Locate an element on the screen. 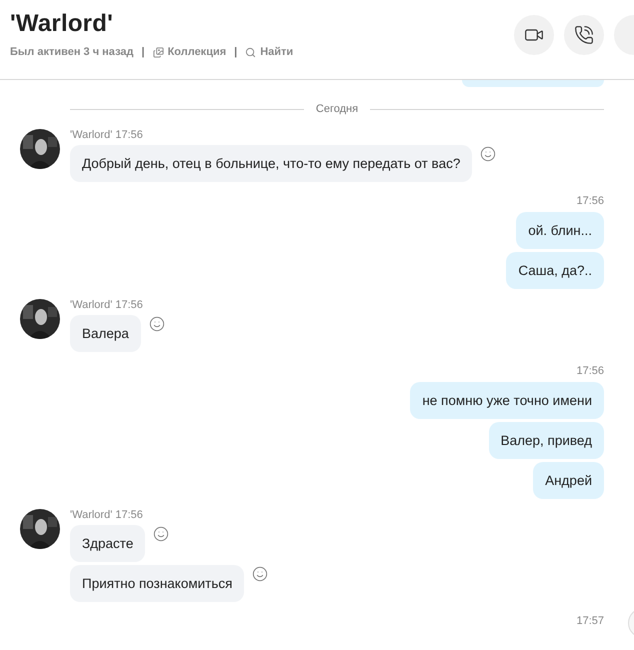 This screenshot has height=650, width=634. message-bubble: Валера is located at coordinates (105, 333).